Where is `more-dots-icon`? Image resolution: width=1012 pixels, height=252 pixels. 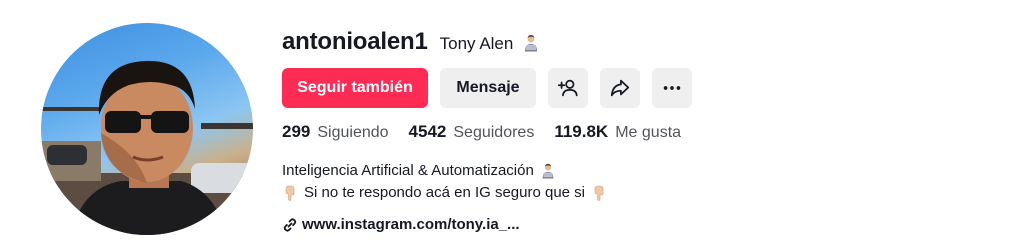 more-dots-icon is located at coordinates (672, 88).